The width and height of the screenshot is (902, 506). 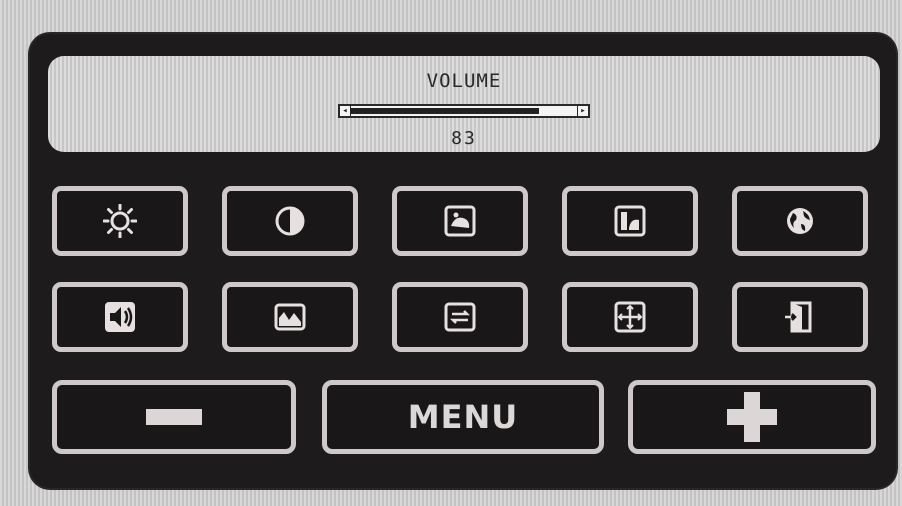 I want to click on geometry-button, so click(x=630, y=317).